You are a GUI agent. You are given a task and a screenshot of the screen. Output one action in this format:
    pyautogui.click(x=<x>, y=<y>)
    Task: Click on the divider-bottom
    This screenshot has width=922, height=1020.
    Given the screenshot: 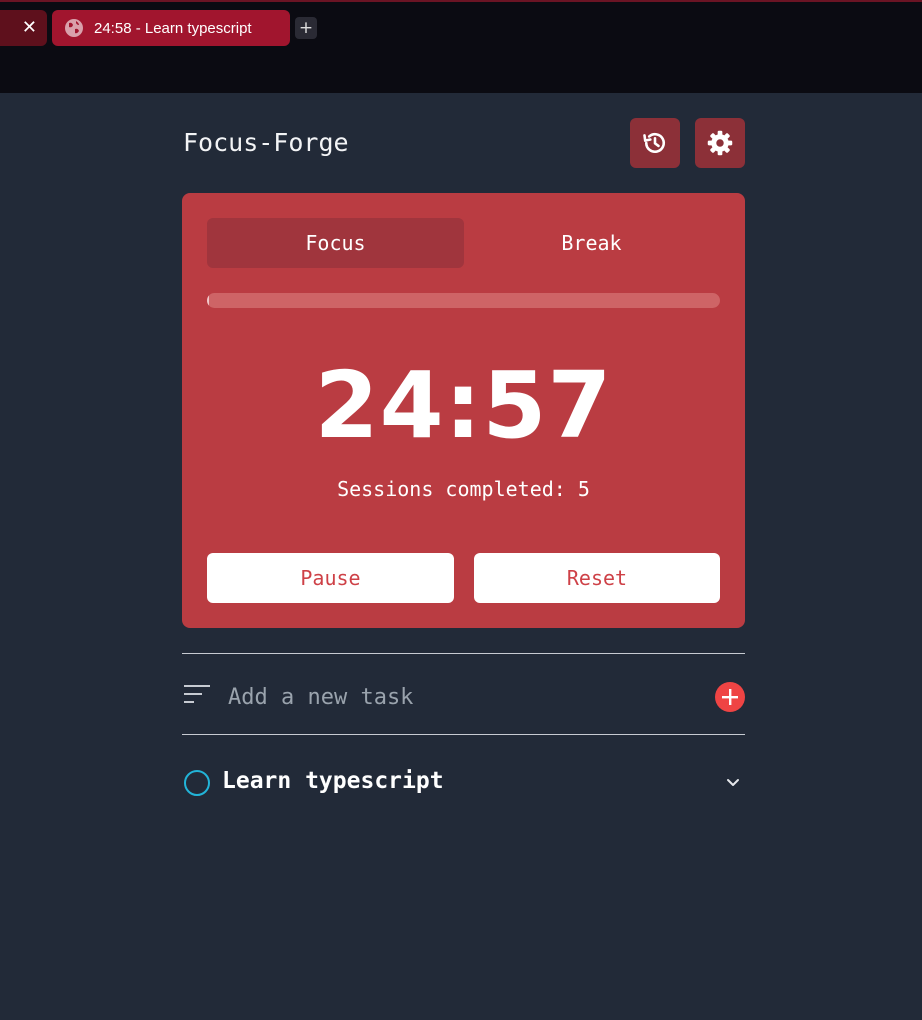 What is the action you would take?
    pyautogui.click(x=463, y=734)
    